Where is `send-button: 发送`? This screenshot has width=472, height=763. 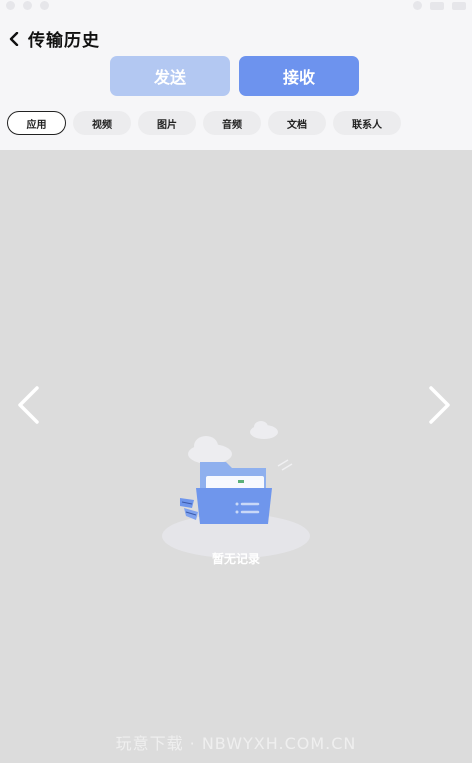 send-button: 发送 is located at coordinates (170, 76).